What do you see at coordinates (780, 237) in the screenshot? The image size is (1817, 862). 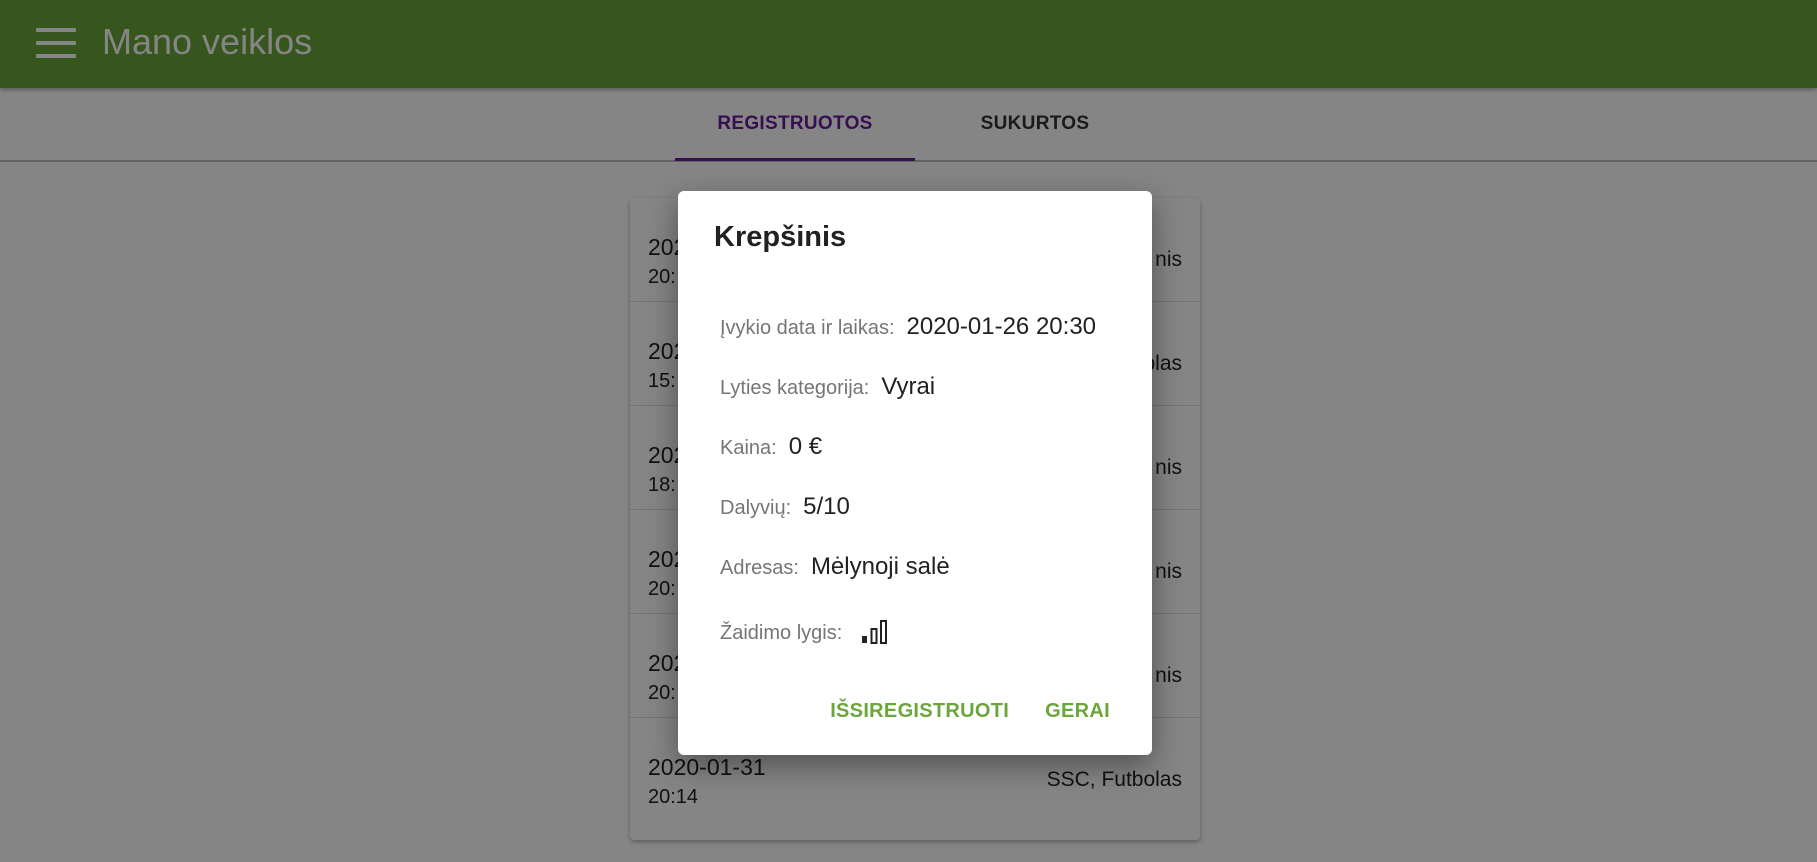 I see `dialog-title: Krepšinis` at bounding box center [780, 237].